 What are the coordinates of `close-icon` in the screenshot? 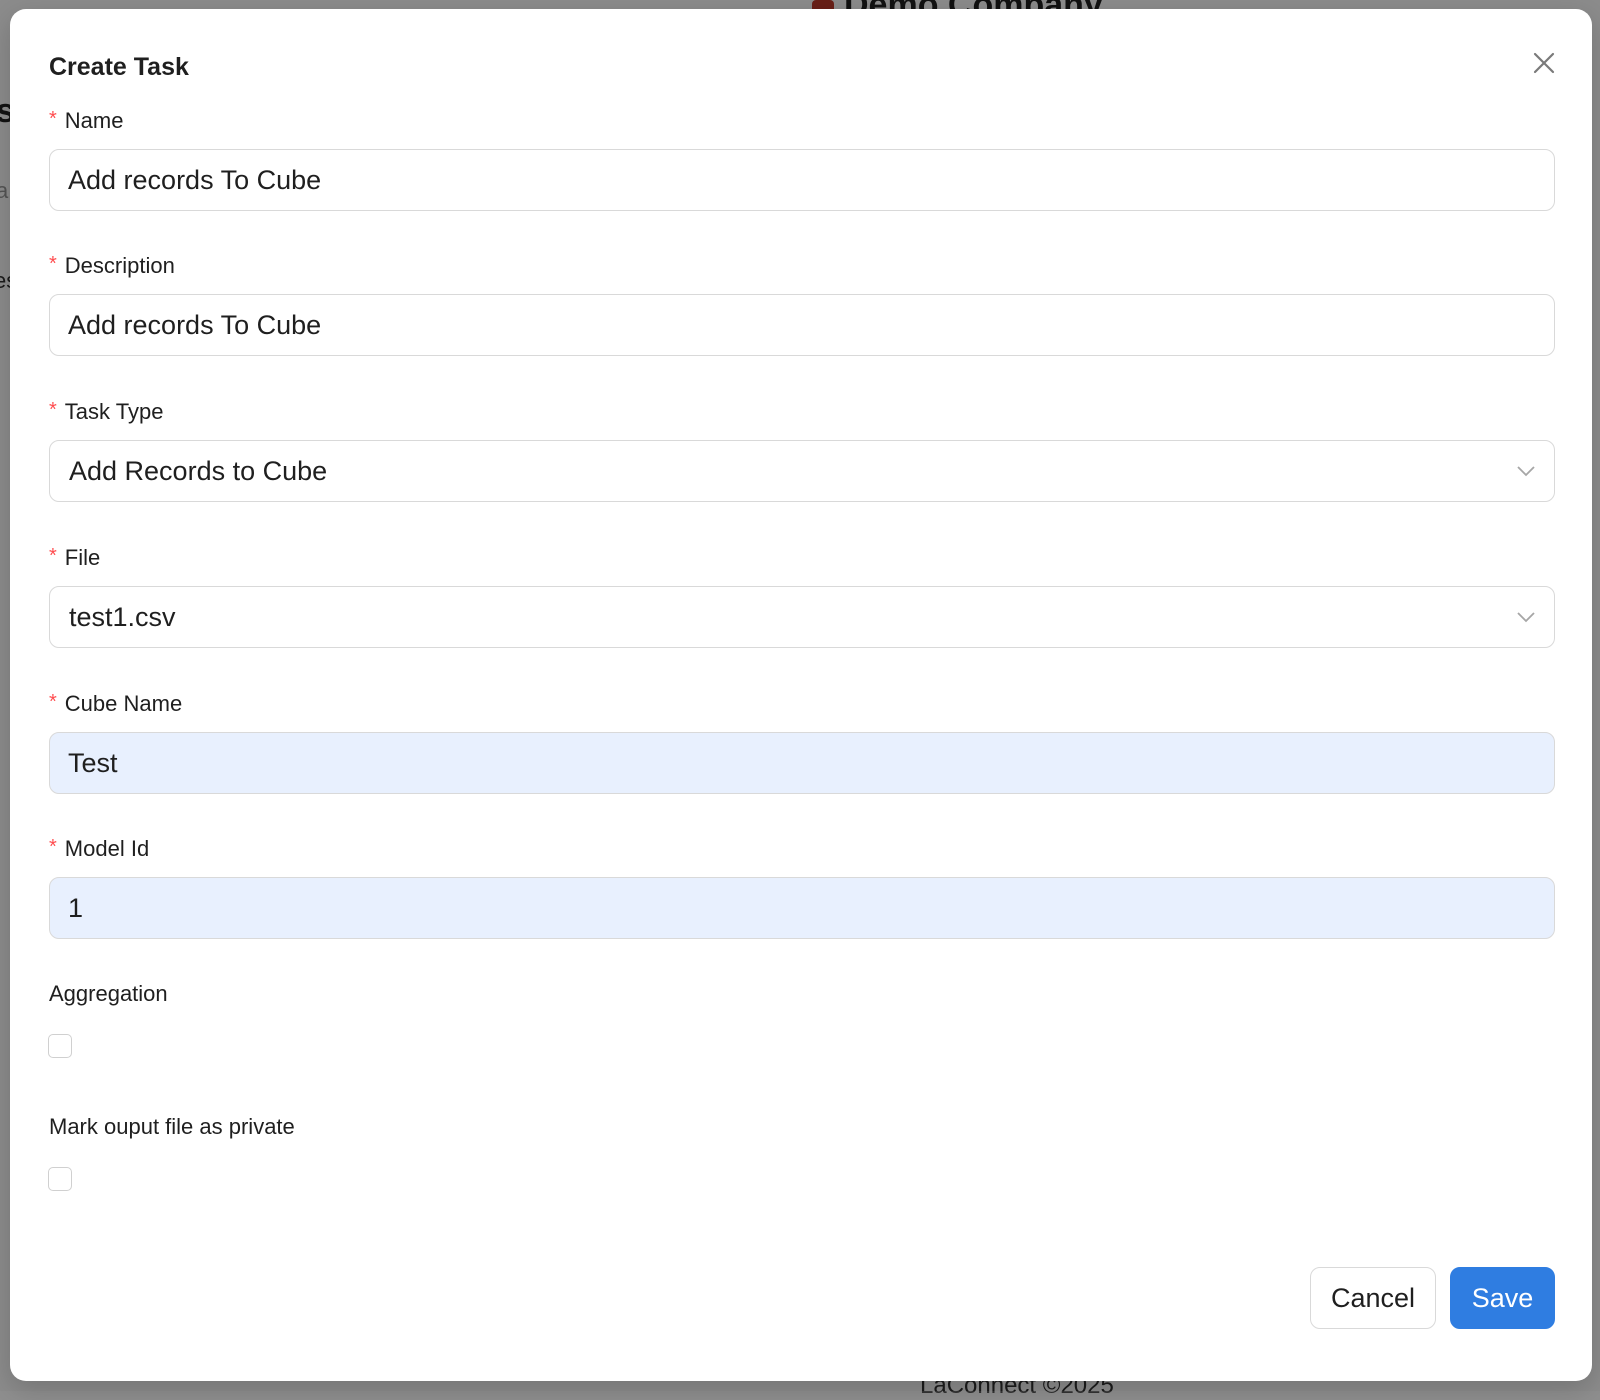 It's located at (1544, 63).